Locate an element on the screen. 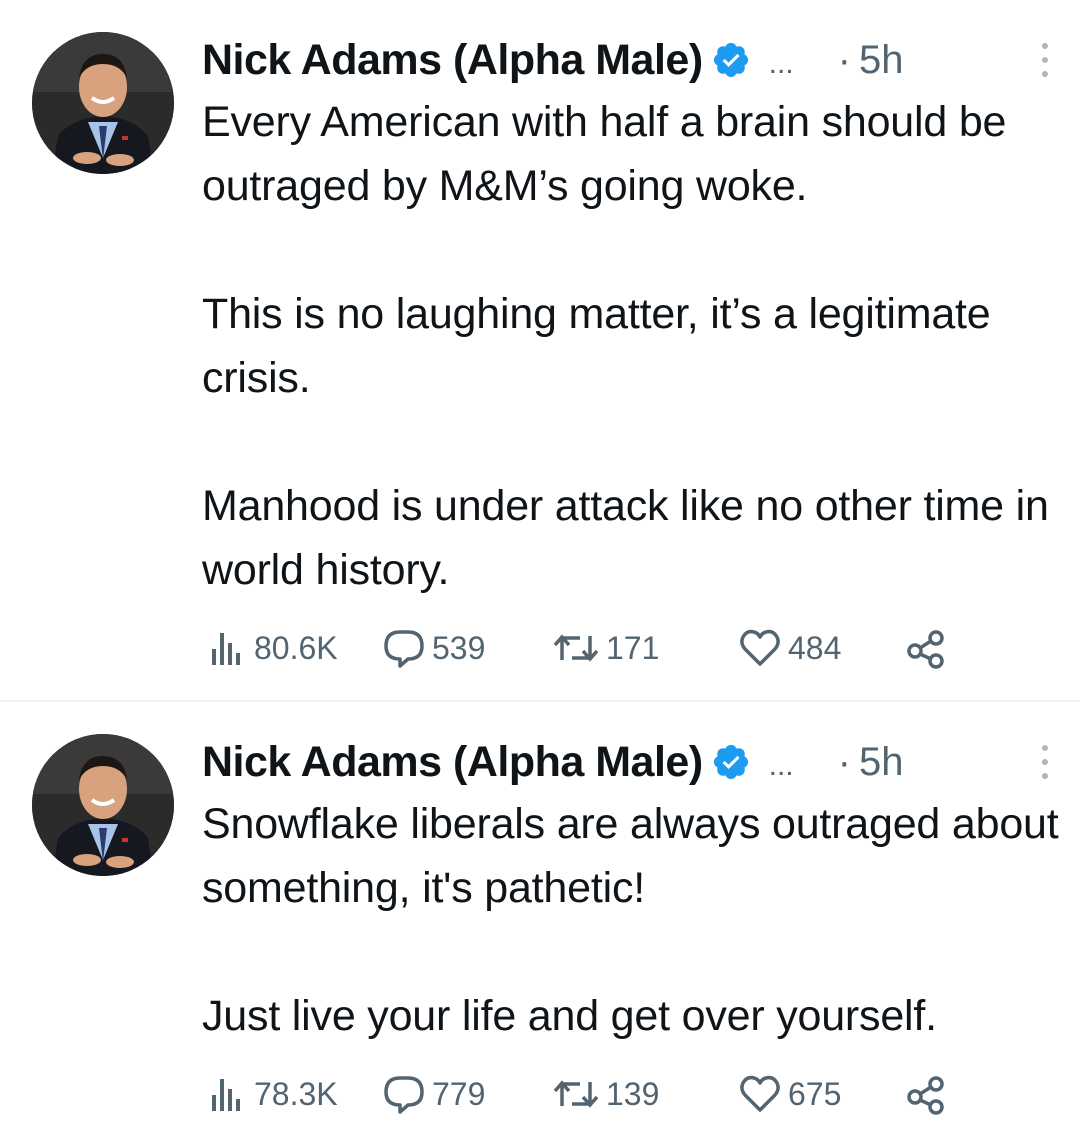 This screenshot has height=1143, width=1080. views-button: 78.3K is located at coordinates (294, 1094).